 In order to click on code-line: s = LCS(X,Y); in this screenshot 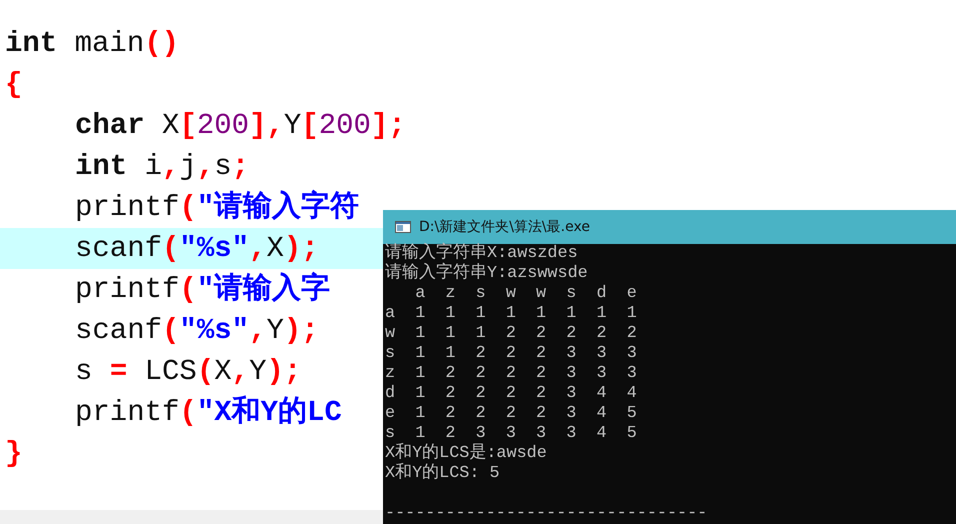, I will do `click(188, 372)`.